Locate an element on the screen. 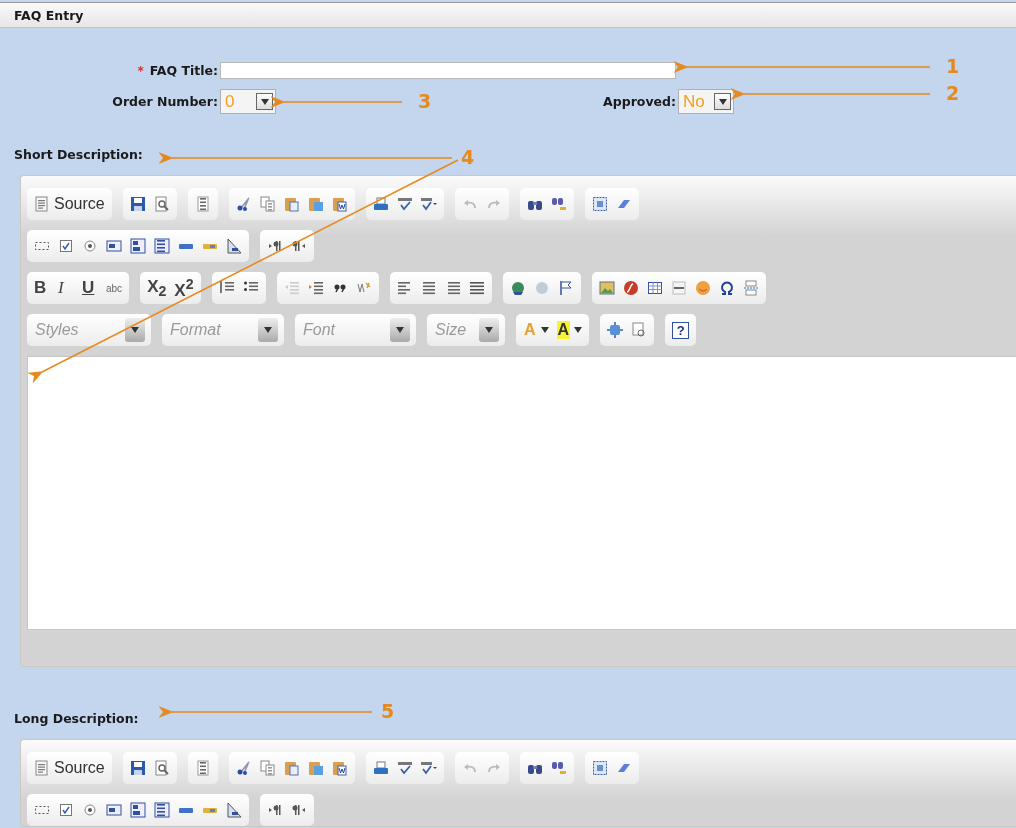 Image resolution: width=1016 pixels, height=828 pixels. title-input is located at coordinates (448, 70).